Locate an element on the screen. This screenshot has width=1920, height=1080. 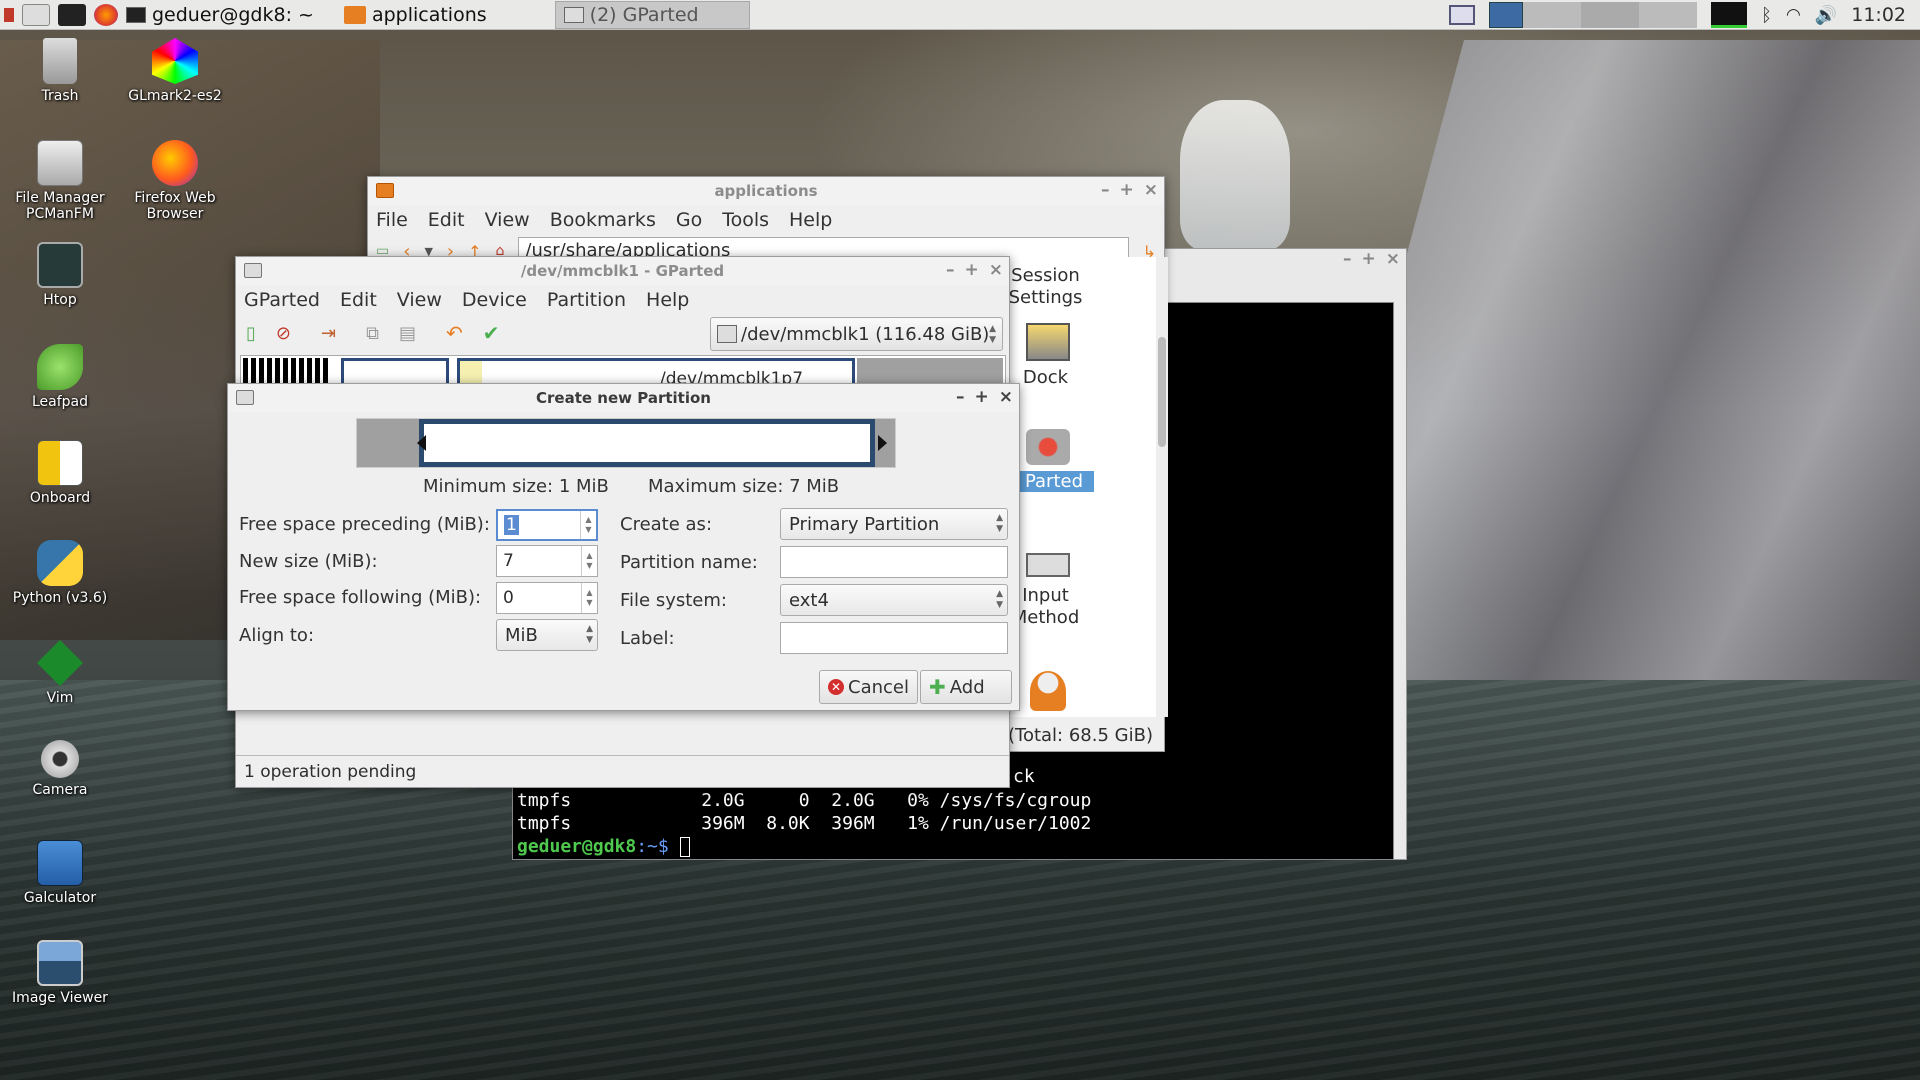
icon-label: Leafpad is located at coordinates (60, 402).